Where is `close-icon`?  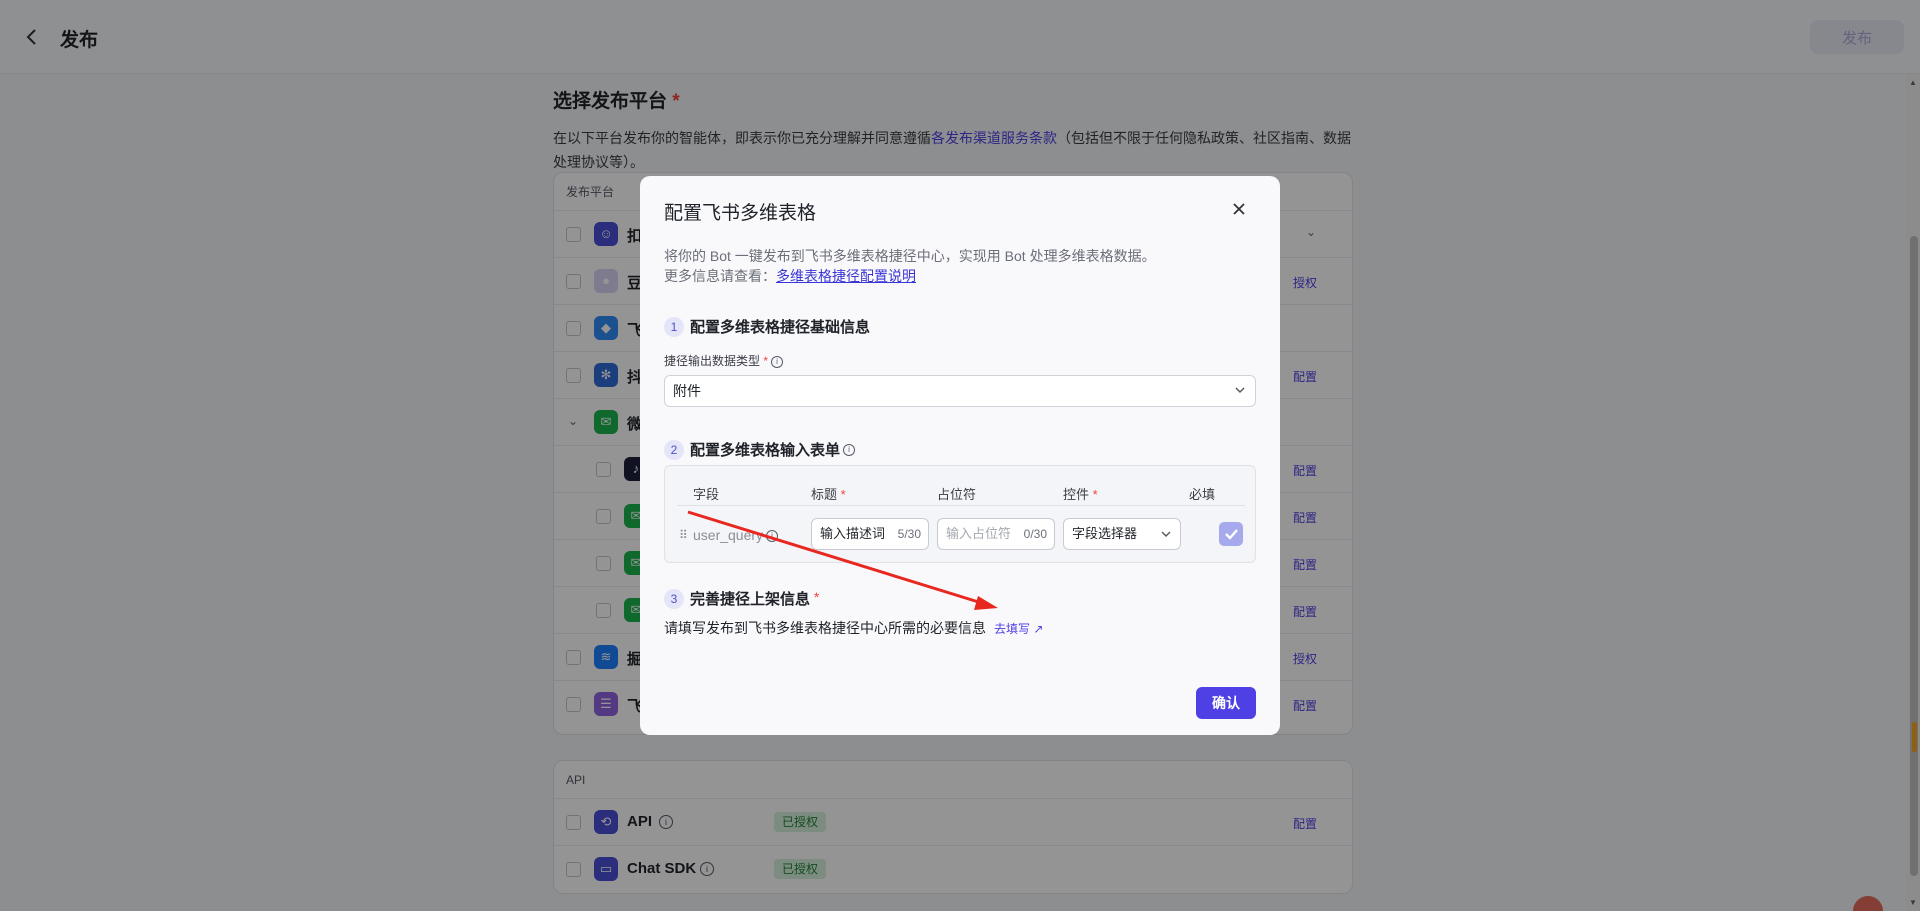
close-icon is located at coordinates (1239, 209).